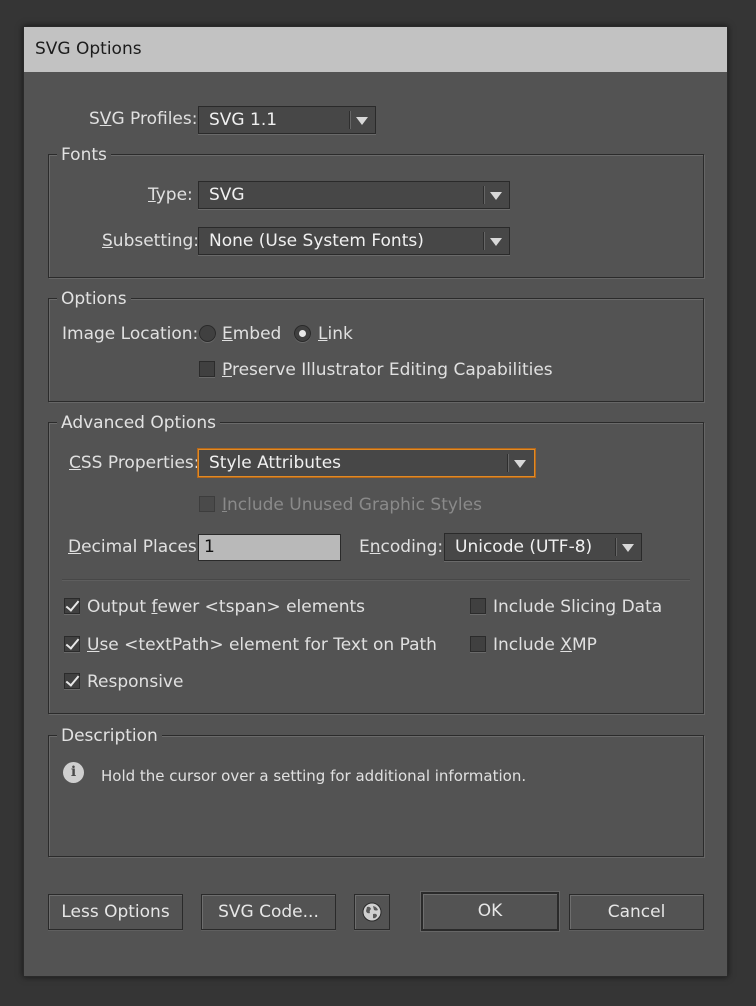 The height and width of the screenshot is (1006, 756). What do you see at coordinates (115, 912) in the screenshot?
I see `less-options-button: Less Options` at bounding box center [115, 912].